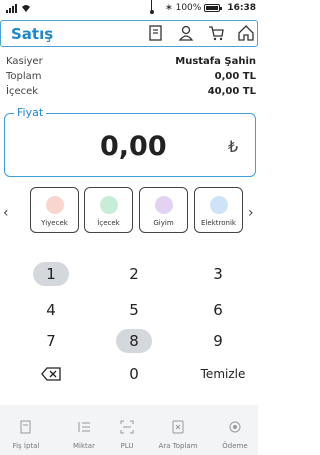 The image size is (320, 455). Describe the element at coordinates (164, 205) in the screenshot. I see `shirt-icon` at that location.